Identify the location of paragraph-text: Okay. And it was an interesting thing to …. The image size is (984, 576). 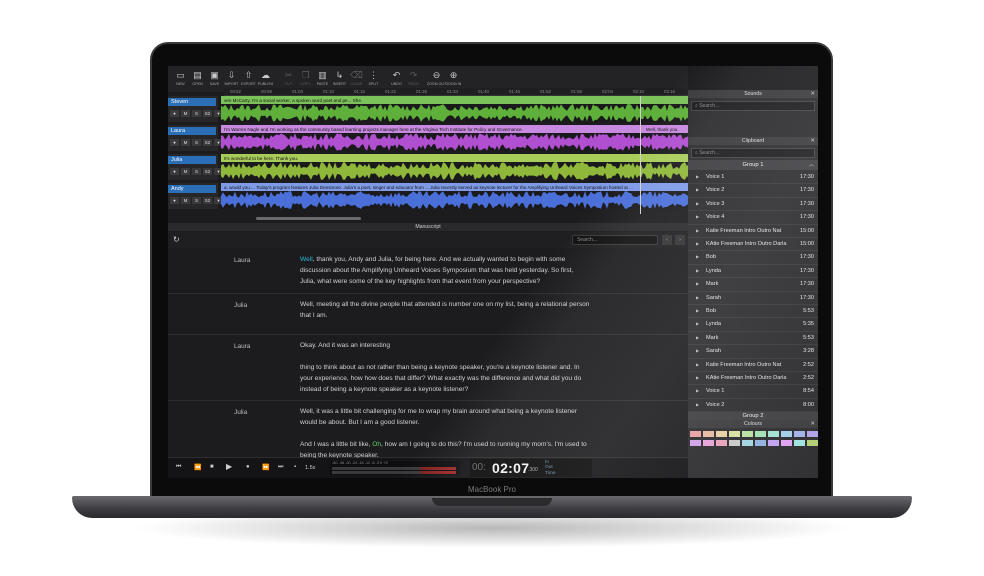
(465, 367).